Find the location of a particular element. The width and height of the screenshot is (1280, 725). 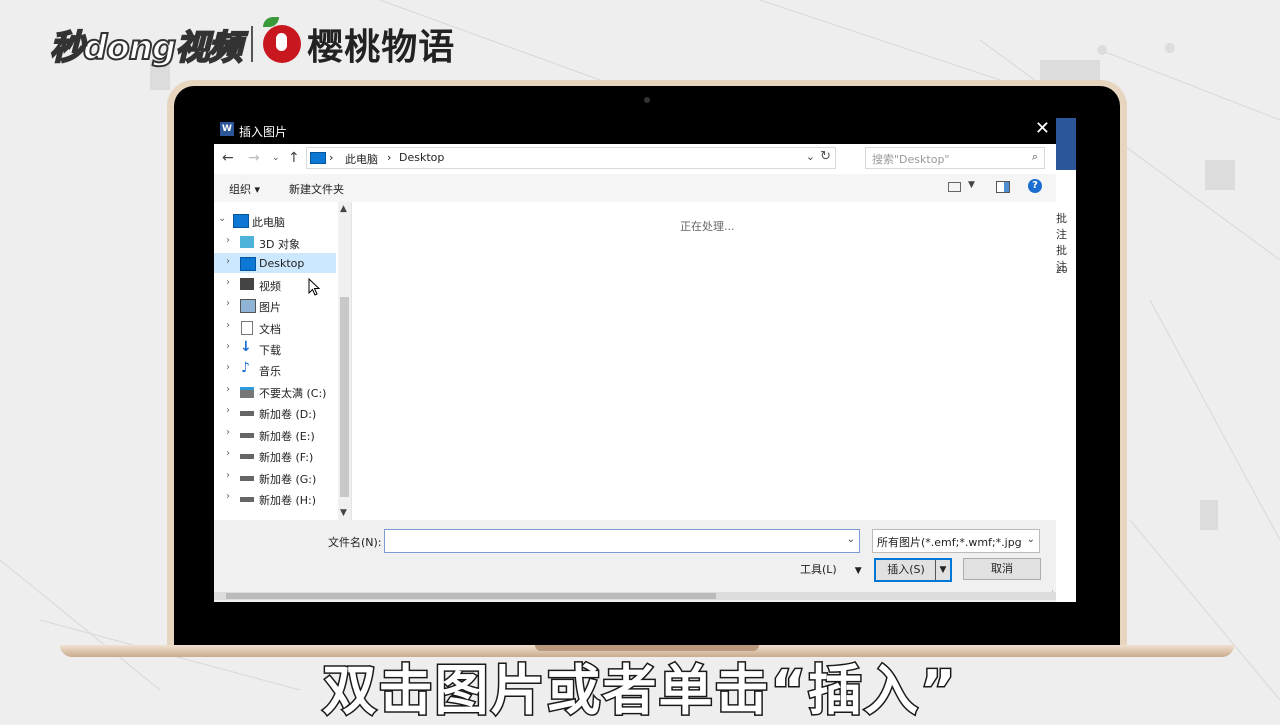

tree-item-label: Desktop is located at coordinates (282, 263).